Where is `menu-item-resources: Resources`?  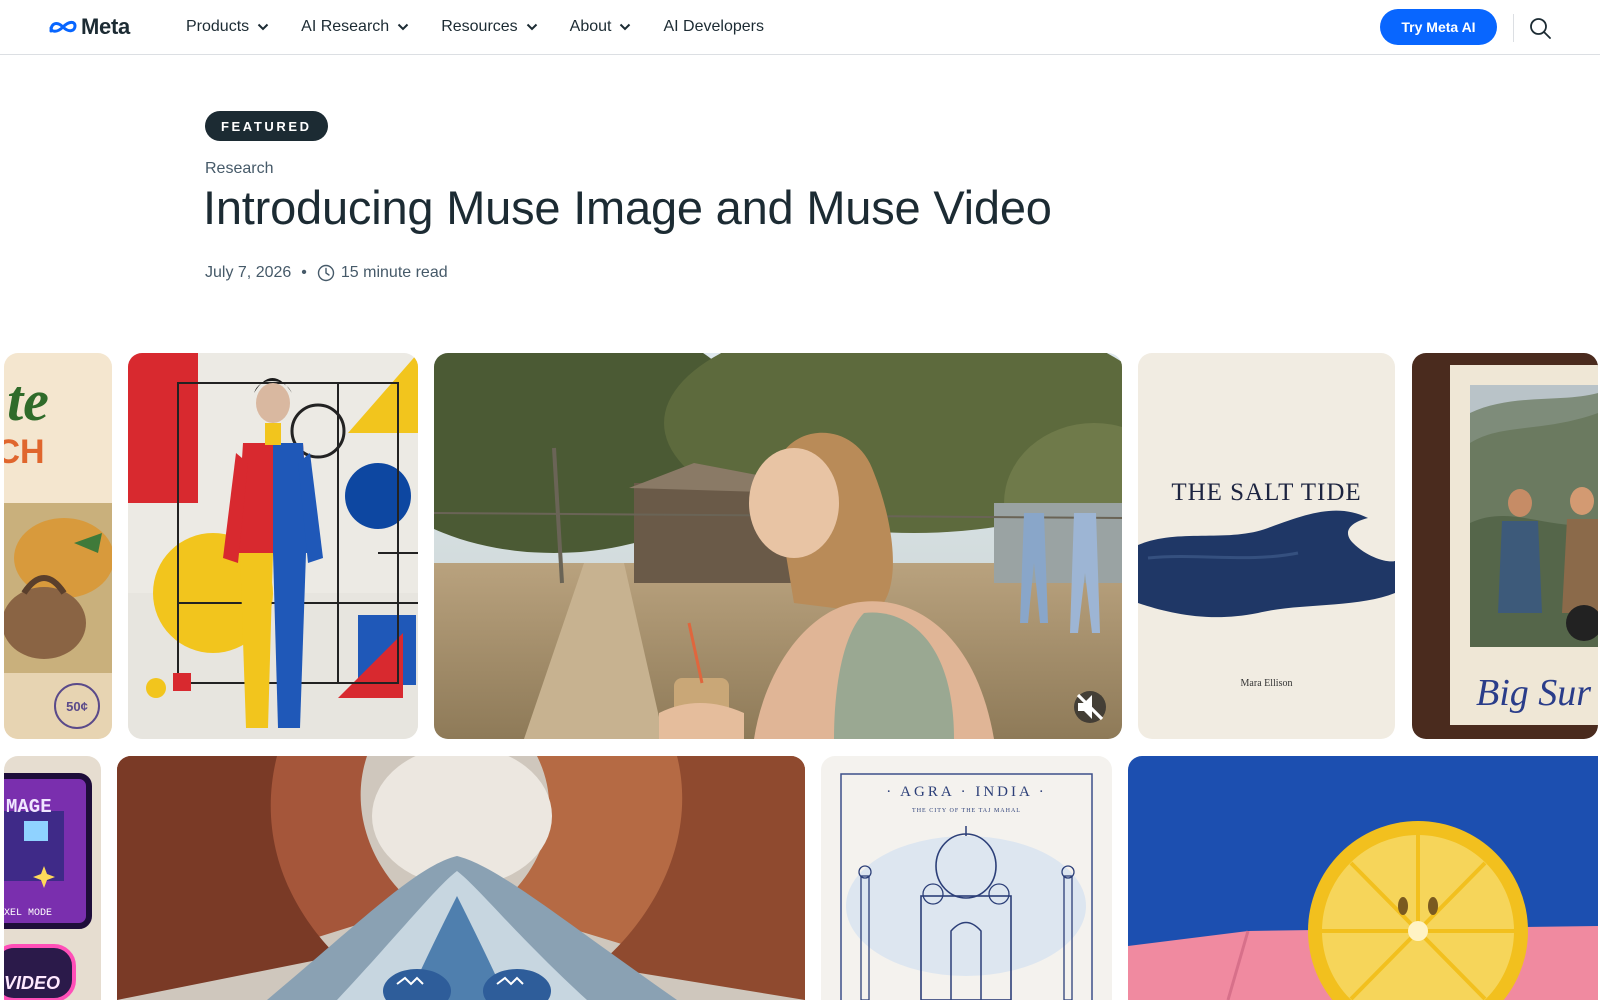 menu-item-resources: Resources is located at coordinates (489, 27).